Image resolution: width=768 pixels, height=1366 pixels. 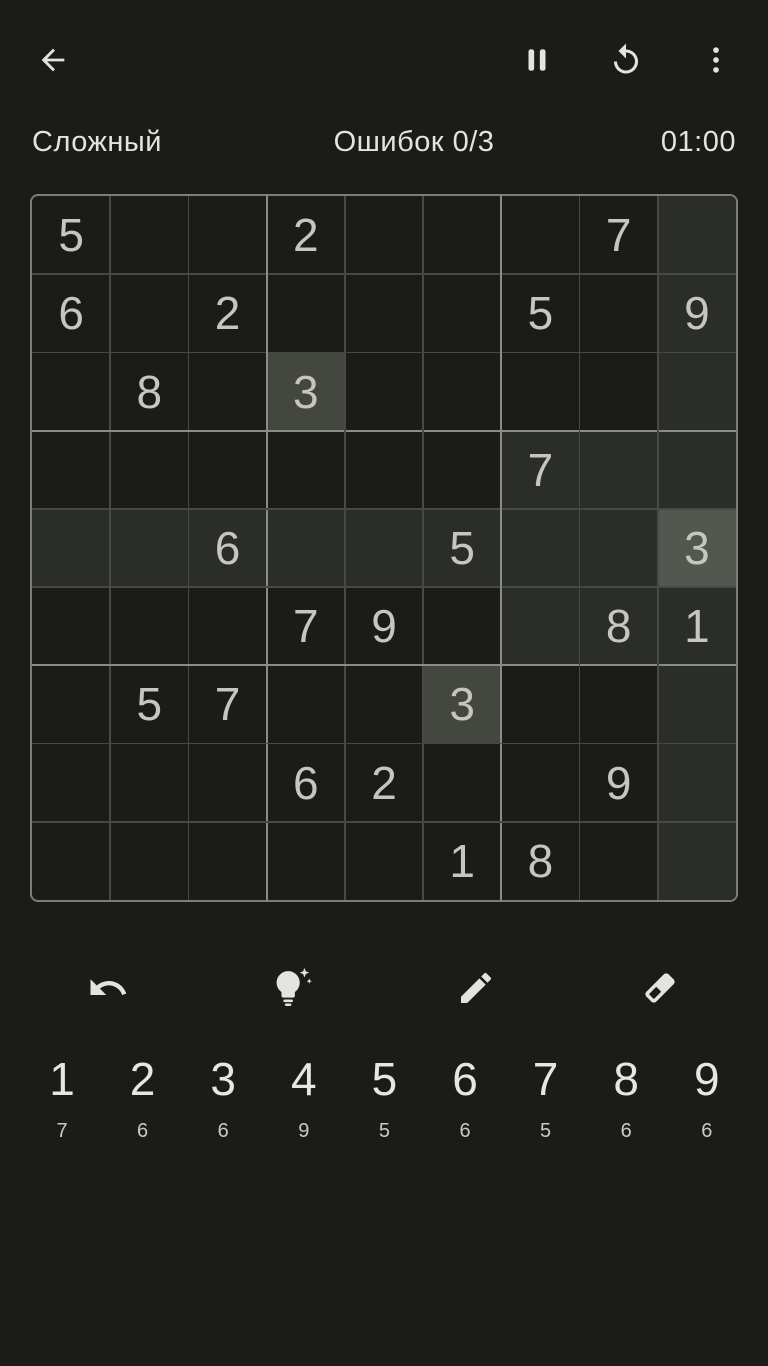 What do you see at coordinates (384, 1100) in the screenshot?
I see `number-key: 55` at bounding box center [384, 1100].